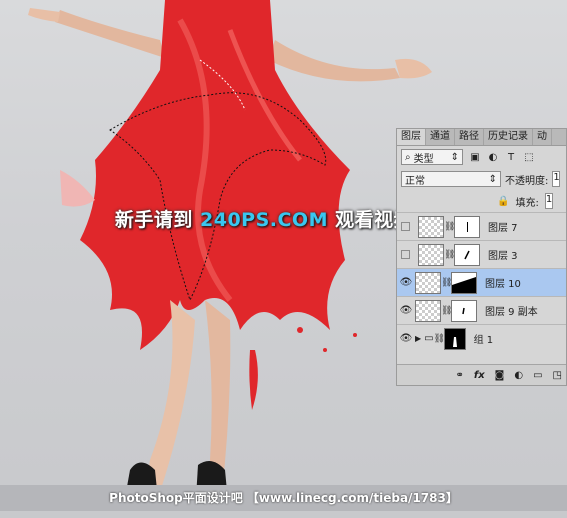 This screenshot has width=567, height=518. I want to click on panel-footer: ⚭ fx ◙ ◐ ▭ ◳, so click(481, 374).